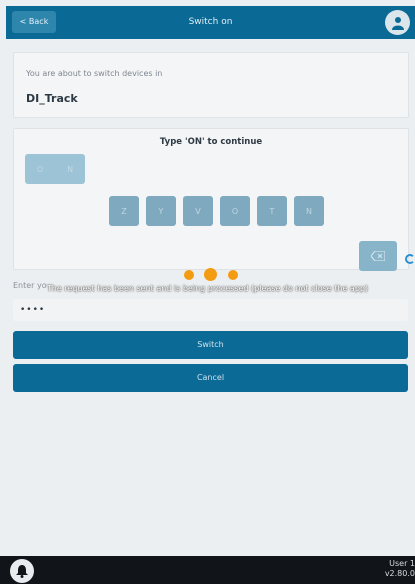 The width and height of the screenshot is (415, 584). Describe the element at coordinates (210, 345) in the screenshot. I see `switch-button: Switch` at that location.